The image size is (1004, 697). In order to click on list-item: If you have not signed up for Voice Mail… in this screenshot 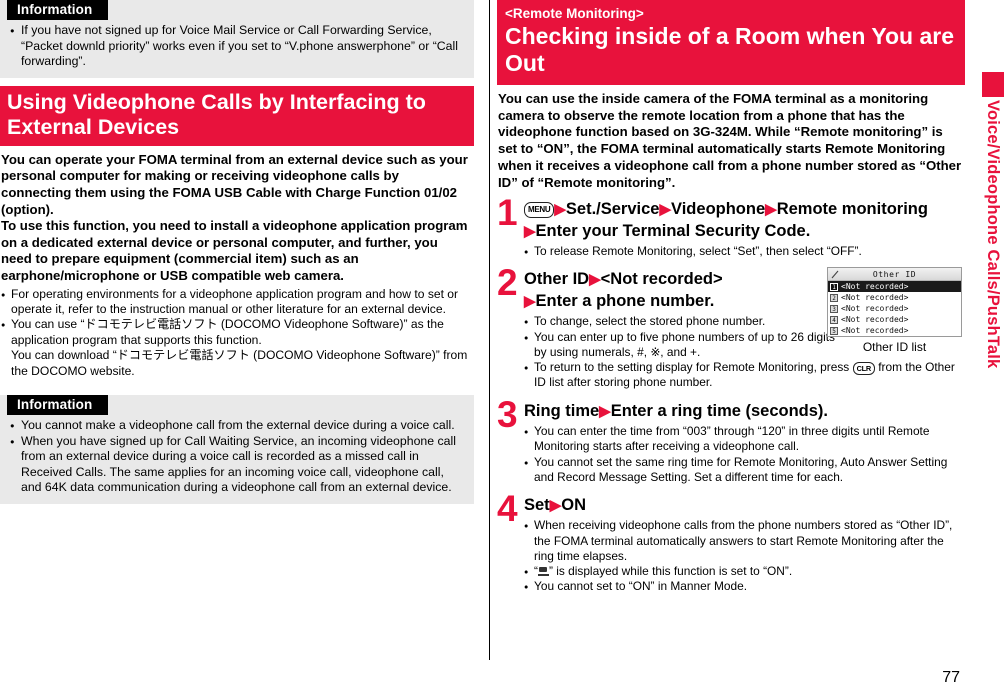, I will do `click(238, 46)`.